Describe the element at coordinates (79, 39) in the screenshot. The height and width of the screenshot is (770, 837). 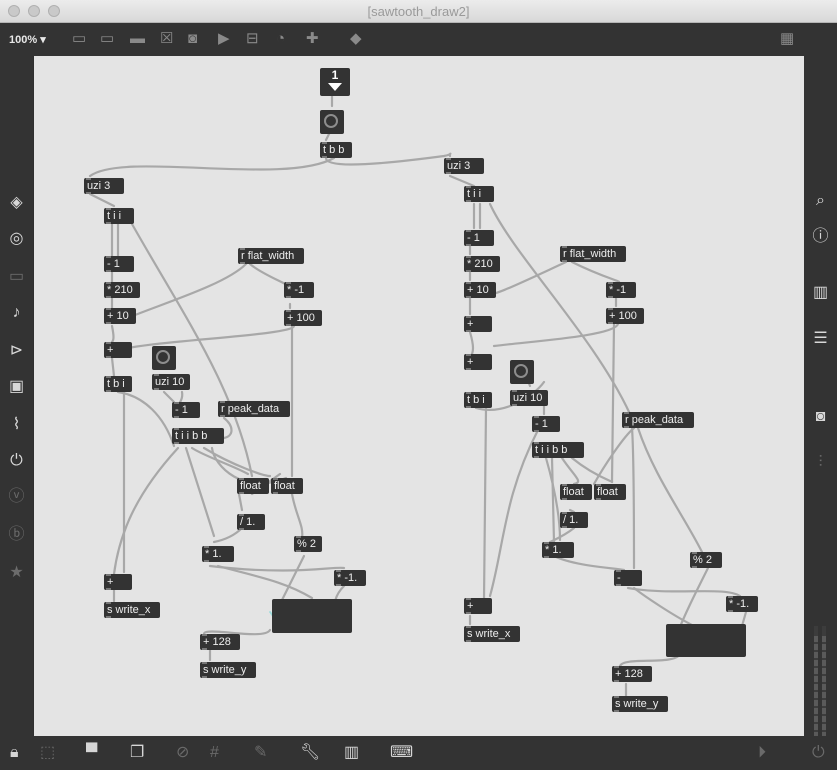
I see `patcher-object-icon: ▭` at that location.